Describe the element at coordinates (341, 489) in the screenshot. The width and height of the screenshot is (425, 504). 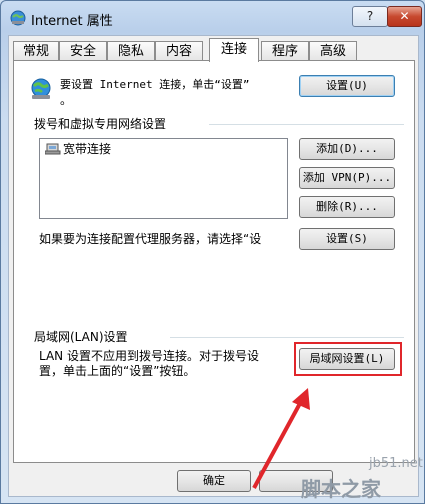
I see `watermark-site-name: 脚本之家` at that location.